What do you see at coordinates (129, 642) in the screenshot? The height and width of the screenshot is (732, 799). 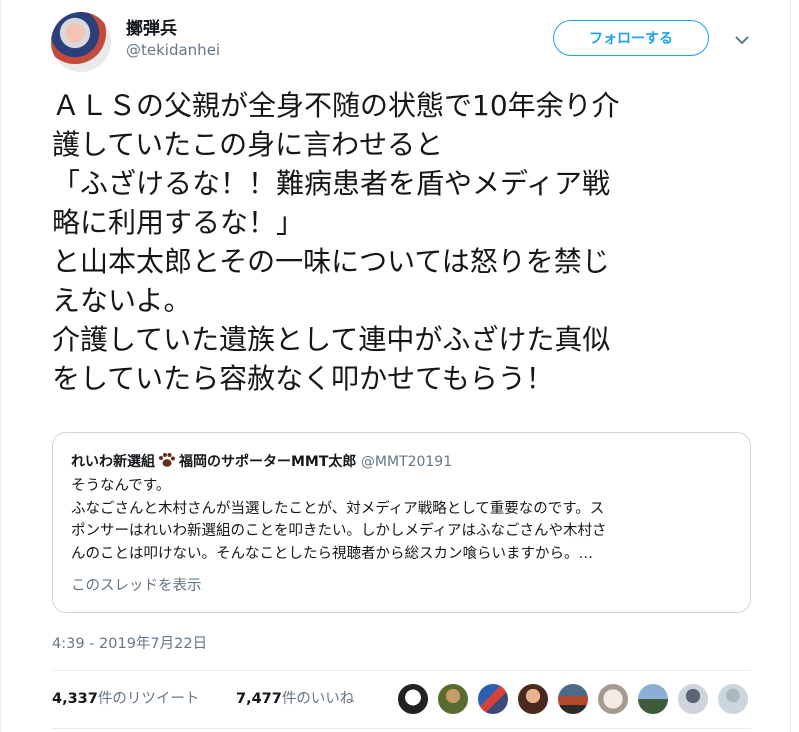 I see `tweet-timestamp: 4:39 - 2019年7月22日` at bounding box center [129, 642].